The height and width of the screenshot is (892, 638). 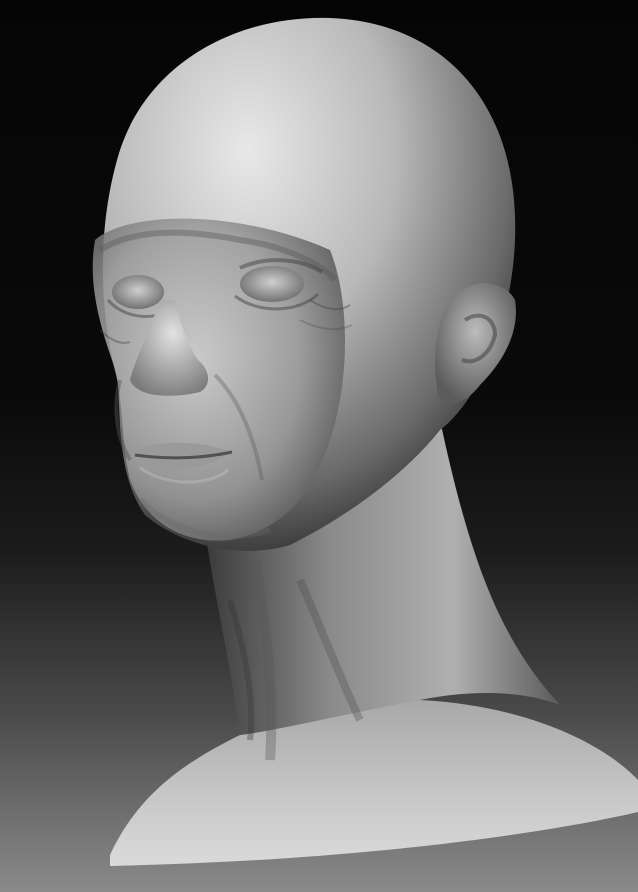 I want to click on left-eye, so click(x=138, y=292).